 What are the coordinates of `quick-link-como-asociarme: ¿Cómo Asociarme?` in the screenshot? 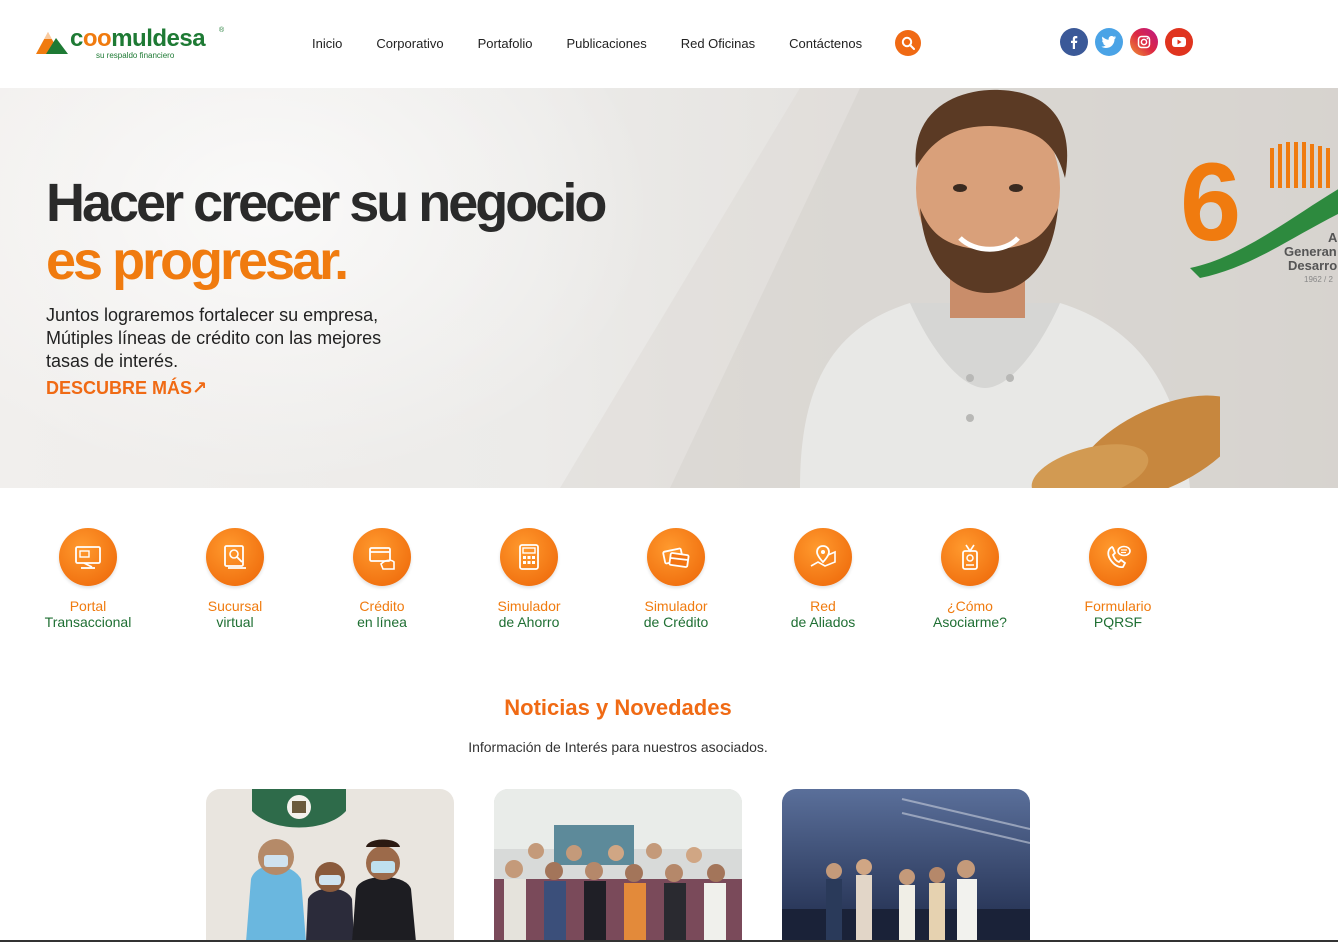 It's located at (970, 579).